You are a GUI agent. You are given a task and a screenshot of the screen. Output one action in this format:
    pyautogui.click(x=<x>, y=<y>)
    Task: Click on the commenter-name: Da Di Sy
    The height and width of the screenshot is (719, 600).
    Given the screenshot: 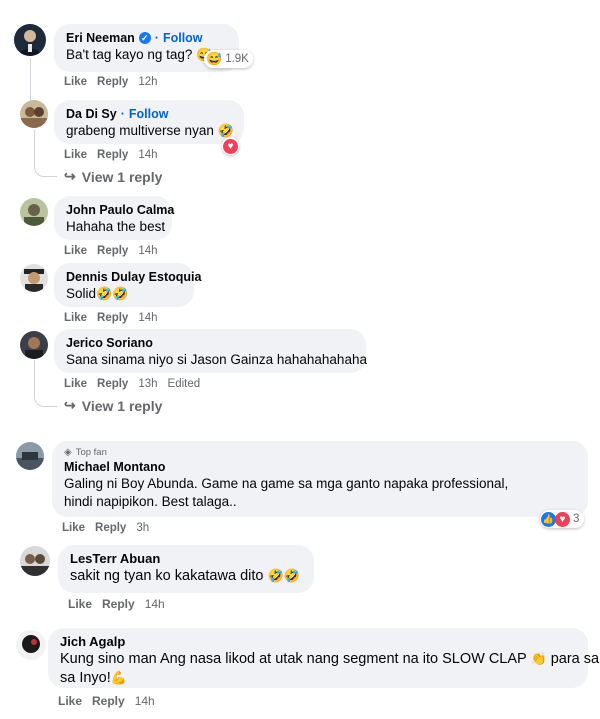 What is the action you would take?
    pyautogui.click(x=91, y=114)
    